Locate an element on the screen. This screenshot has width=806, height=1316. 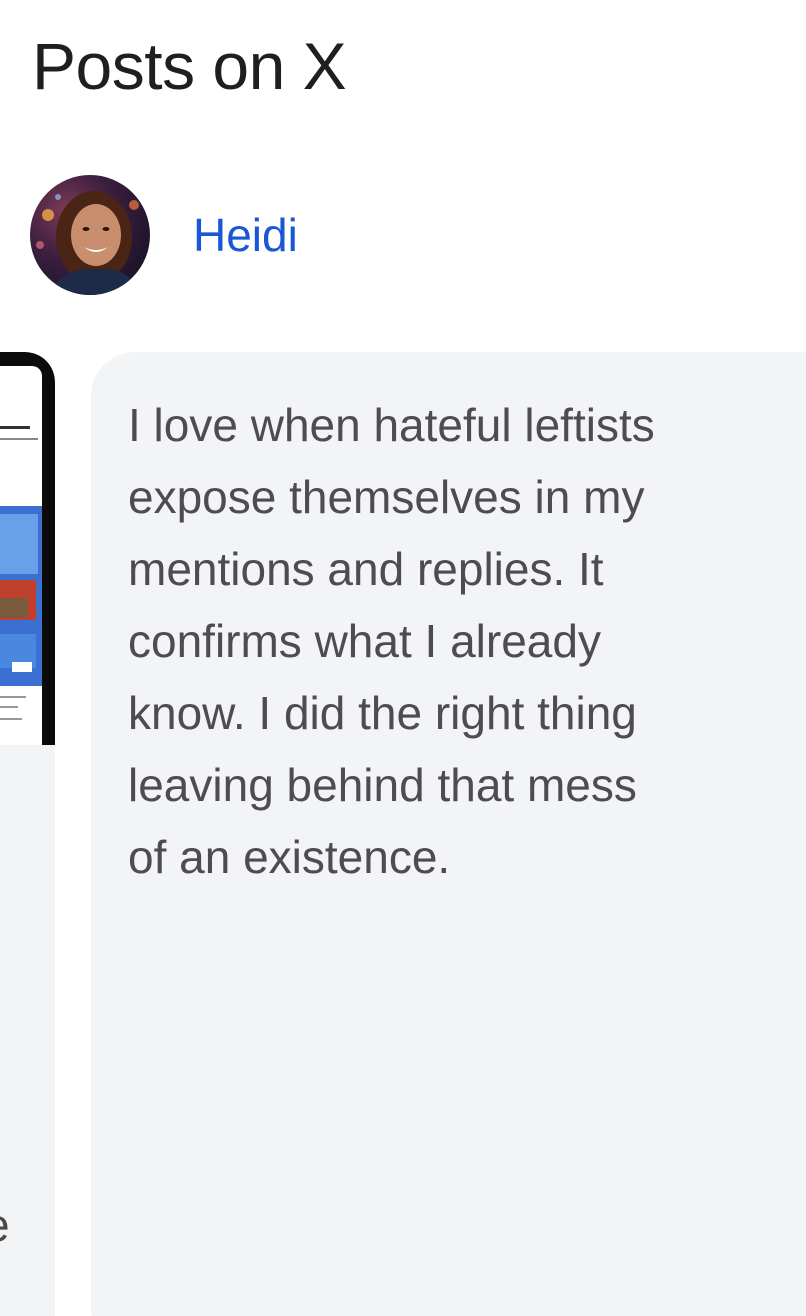
previous-post-card: e is located at coordinates (27, 834).